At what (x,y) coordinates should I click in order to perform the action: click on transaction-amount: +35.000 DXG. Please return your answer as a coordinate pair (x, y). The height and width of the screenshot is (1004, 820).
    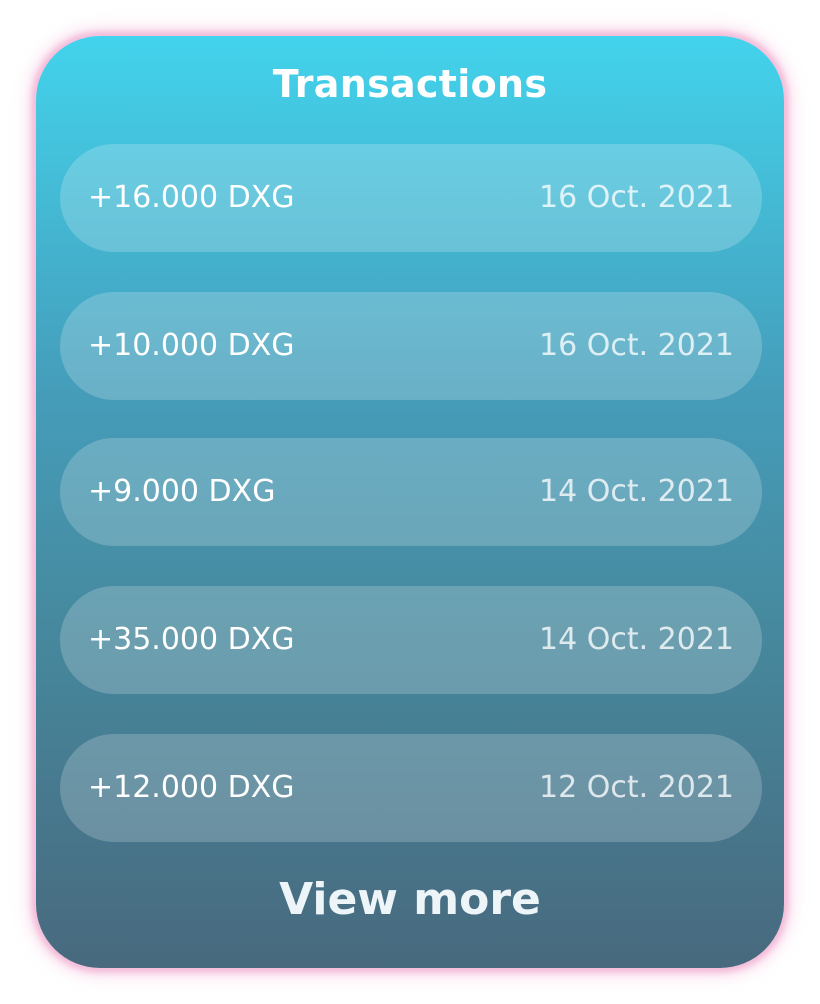
    Looking at the image, I should click on (191, 639).